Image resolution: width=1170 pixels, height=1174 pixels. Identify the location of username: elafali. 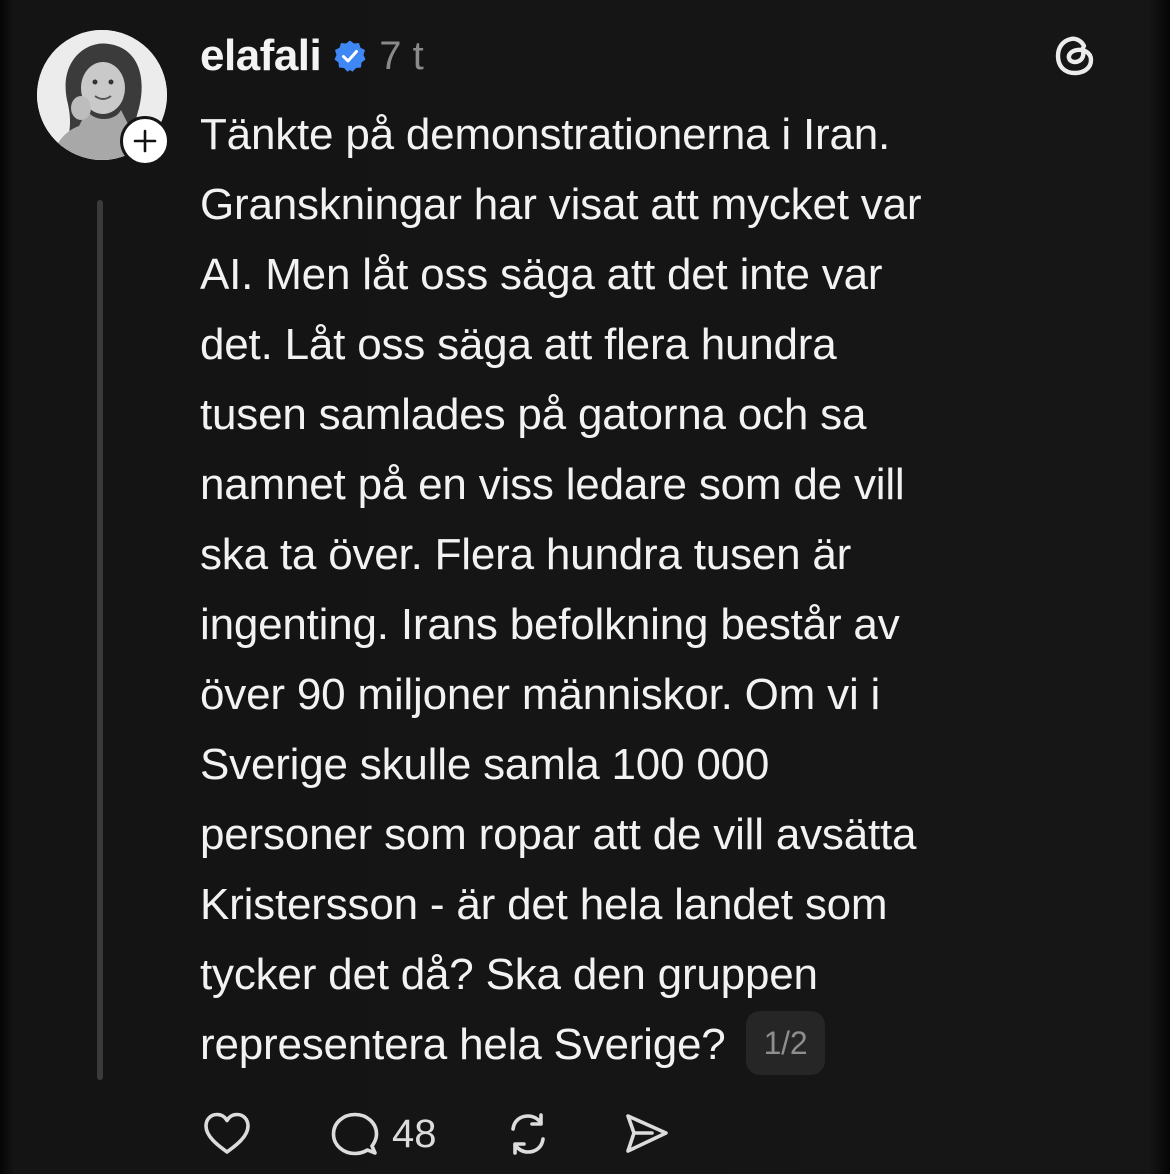
(261, 56).